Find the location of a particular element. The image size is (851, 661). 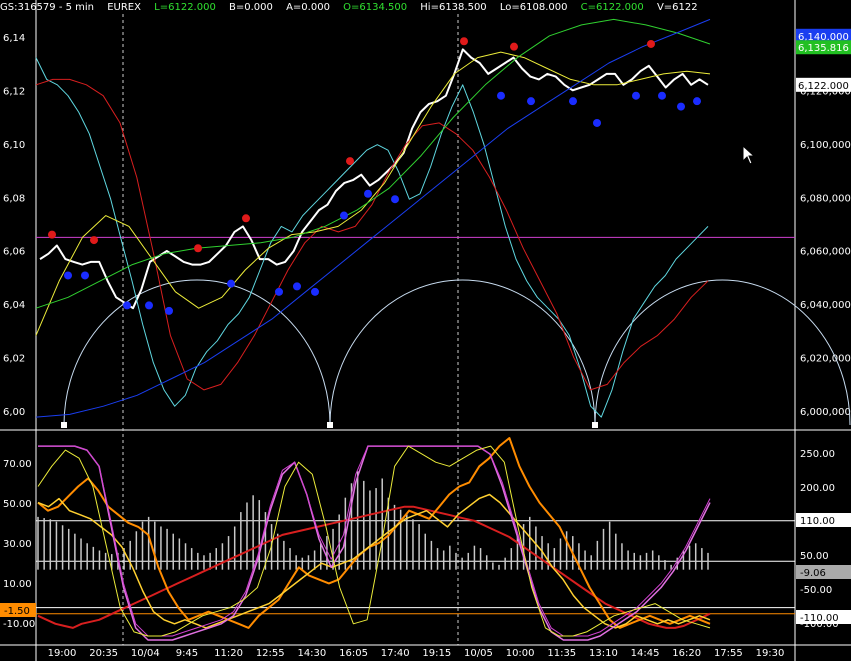

right-price-tick: 6,060,000 is located at coordinates (825, 252).